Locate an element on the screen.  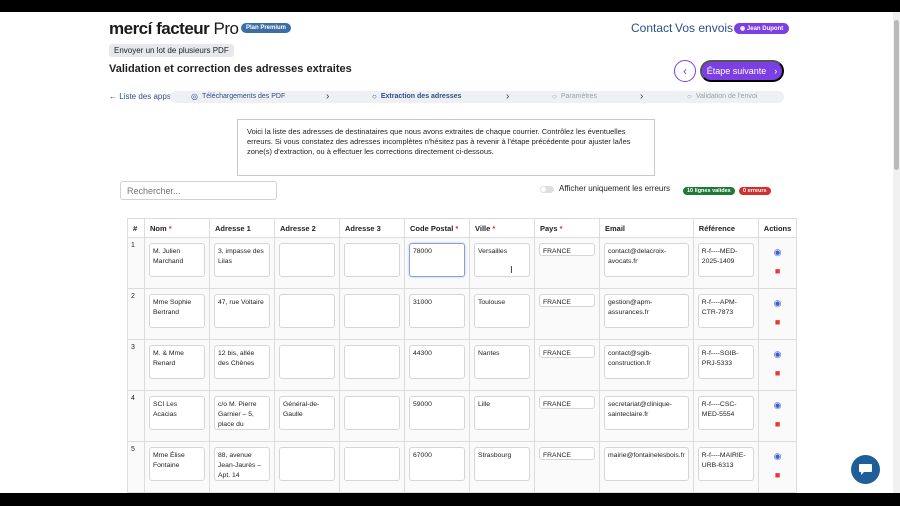
errors-only-toggle is located at coordinates (547, 189).